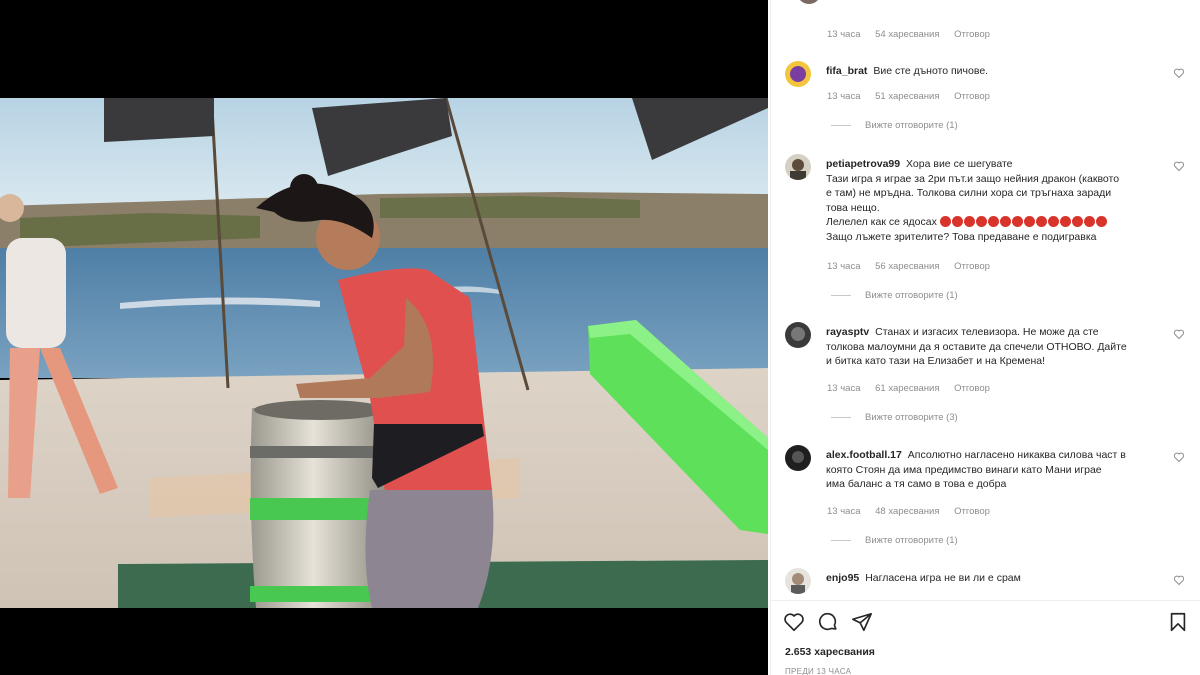 The image size is (1200, 675). Describe the element at coordinates (863, 164) in the screenshot. I see `comment-username: petiapetrova99` at that location.